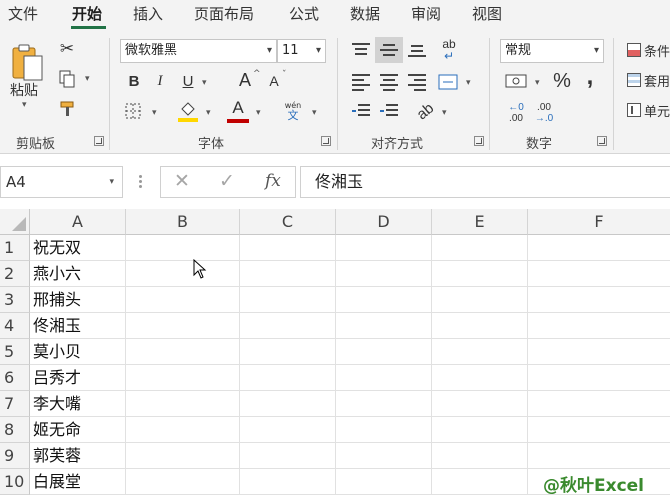 This screenshot has height=500, width=670. What do you see at coordinates (516, 81) in the screenshot?
I see `accounting-format-button` at bounding box center [516, 81].